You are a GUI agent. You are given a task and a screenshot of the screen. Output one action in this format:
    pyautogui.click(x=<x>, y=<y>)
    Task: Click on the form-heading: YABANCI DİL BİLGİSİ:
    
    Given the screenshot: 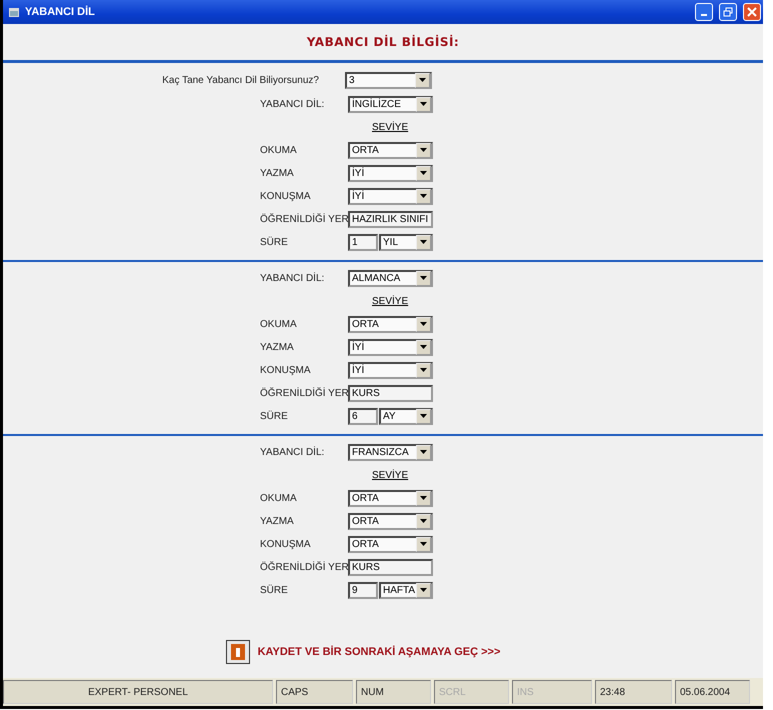 What is the action you would take?
    pyautogui.click(x=383, y=42)
    